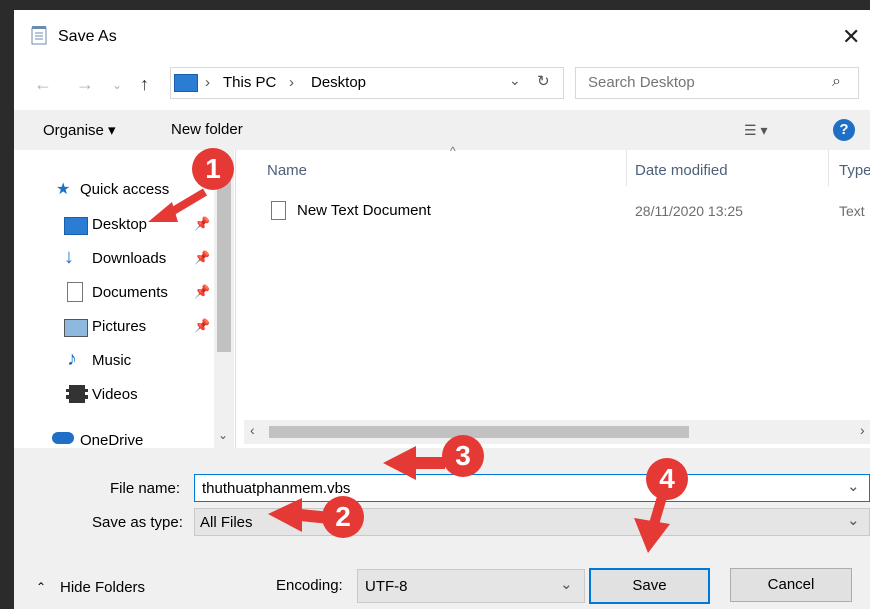  I want to click on annotation-badge-3: 3, so click(463, 456).